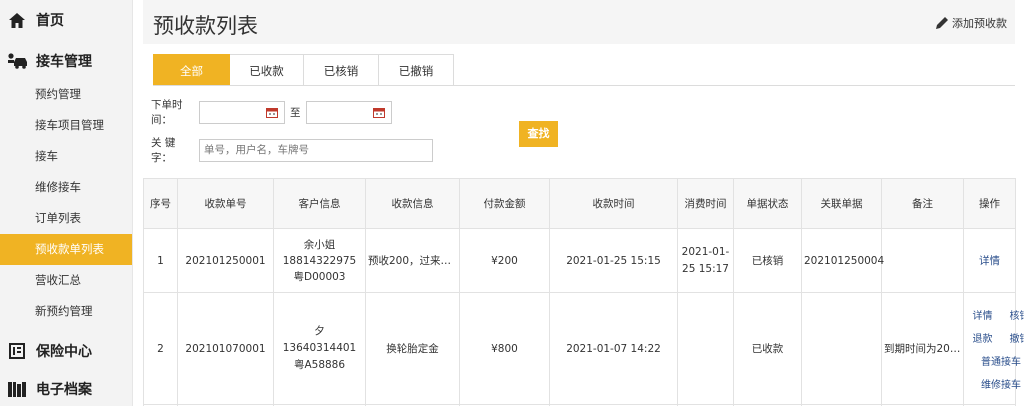  What do you see at coordinates (160, 260) in the screenshot?
I see `cell-no: 1` at bounding box center [160, 260].